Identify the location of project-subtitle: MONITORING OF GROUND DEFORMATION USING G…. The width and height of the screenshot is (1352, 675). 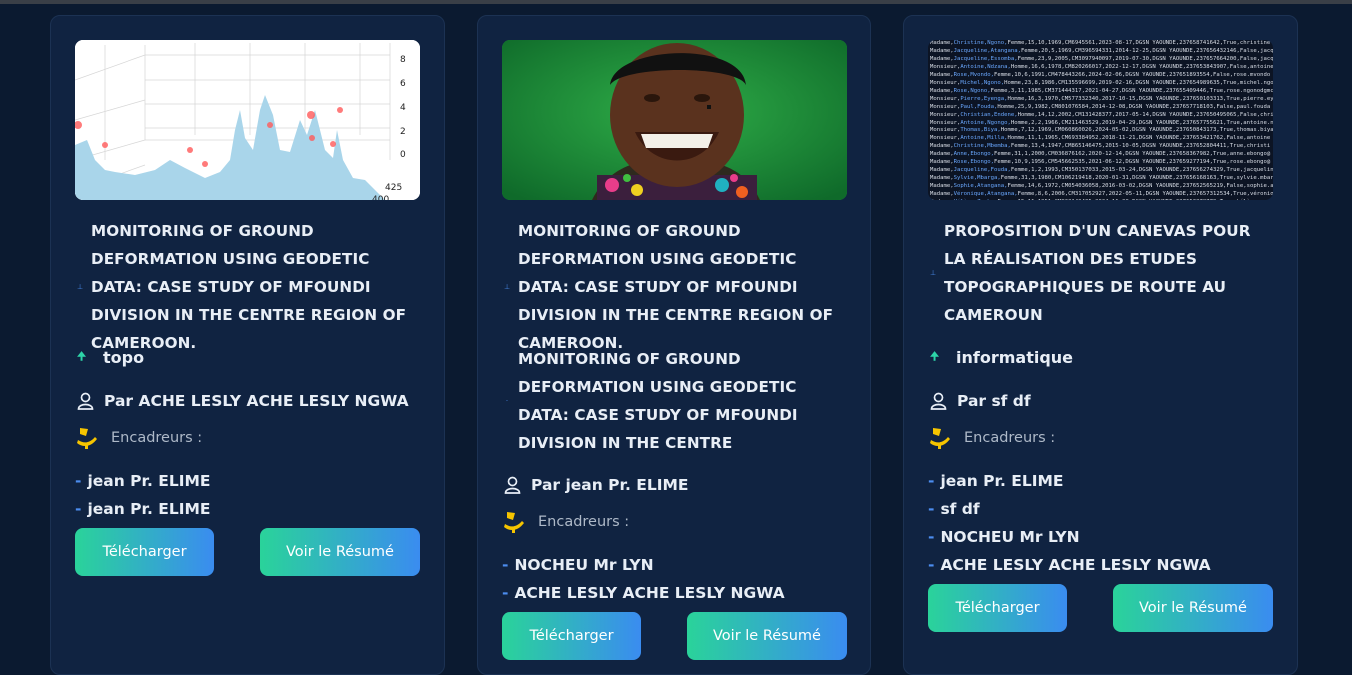
(658, 401).